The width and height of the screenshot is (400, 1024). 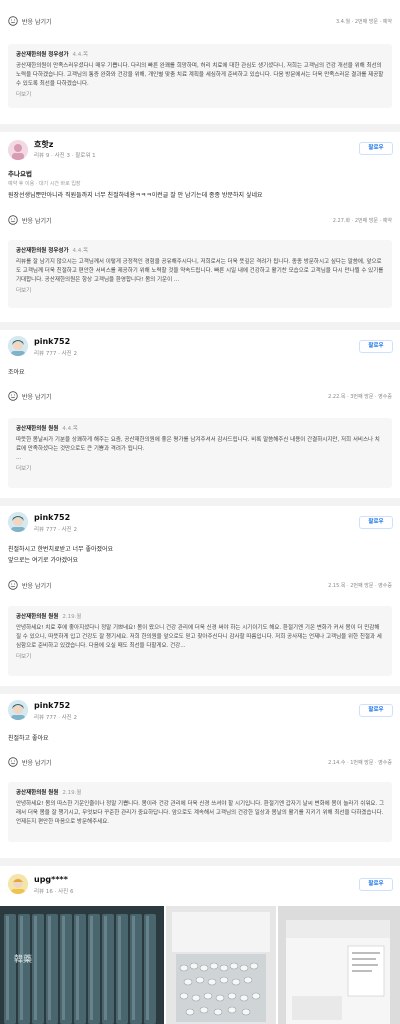 What do you see at coordinates (200, 397) in the screenshot?
I see `reaction-row: 반응 남기기 2.22.목 · 3번째 방문 · 영수증` at bounding box center [200, 397].